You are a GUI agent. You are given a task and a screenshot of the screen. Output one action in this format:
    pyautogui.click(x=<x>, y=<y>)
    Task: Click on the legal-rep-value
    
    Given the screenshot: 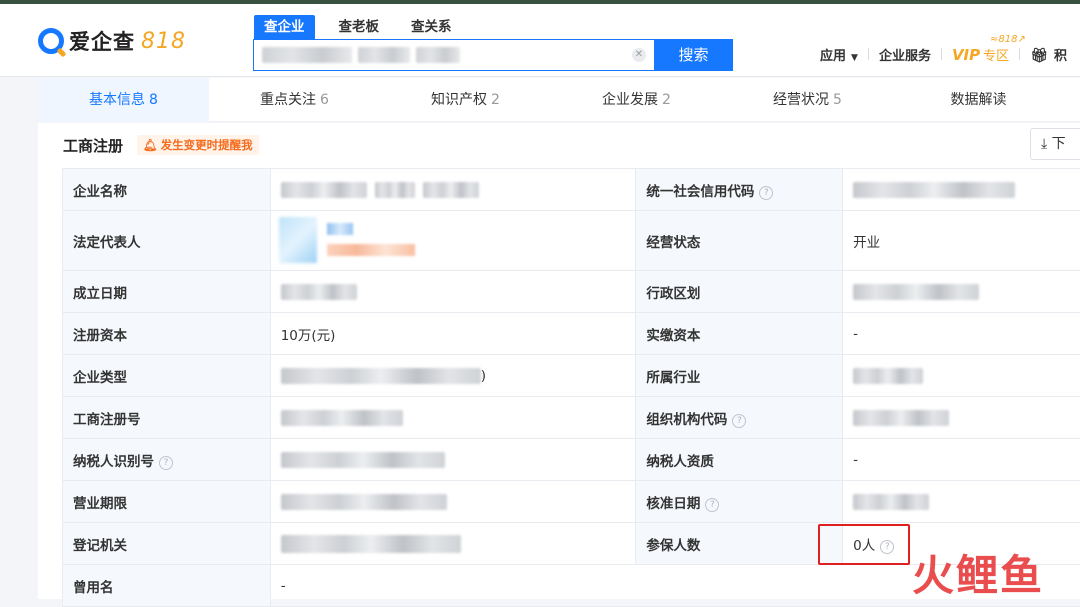 What is the action you would take?
    pyautogui.click(x=453, y=241)
    